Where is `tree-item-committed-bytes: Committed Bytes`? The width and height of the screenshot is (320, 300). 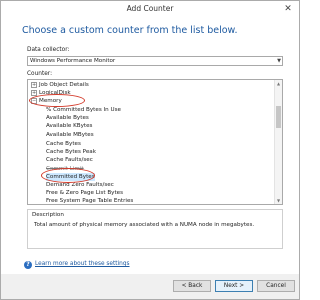
tree-item-committed-bytes: Committed Bytes is located at coordinates (151, 177).